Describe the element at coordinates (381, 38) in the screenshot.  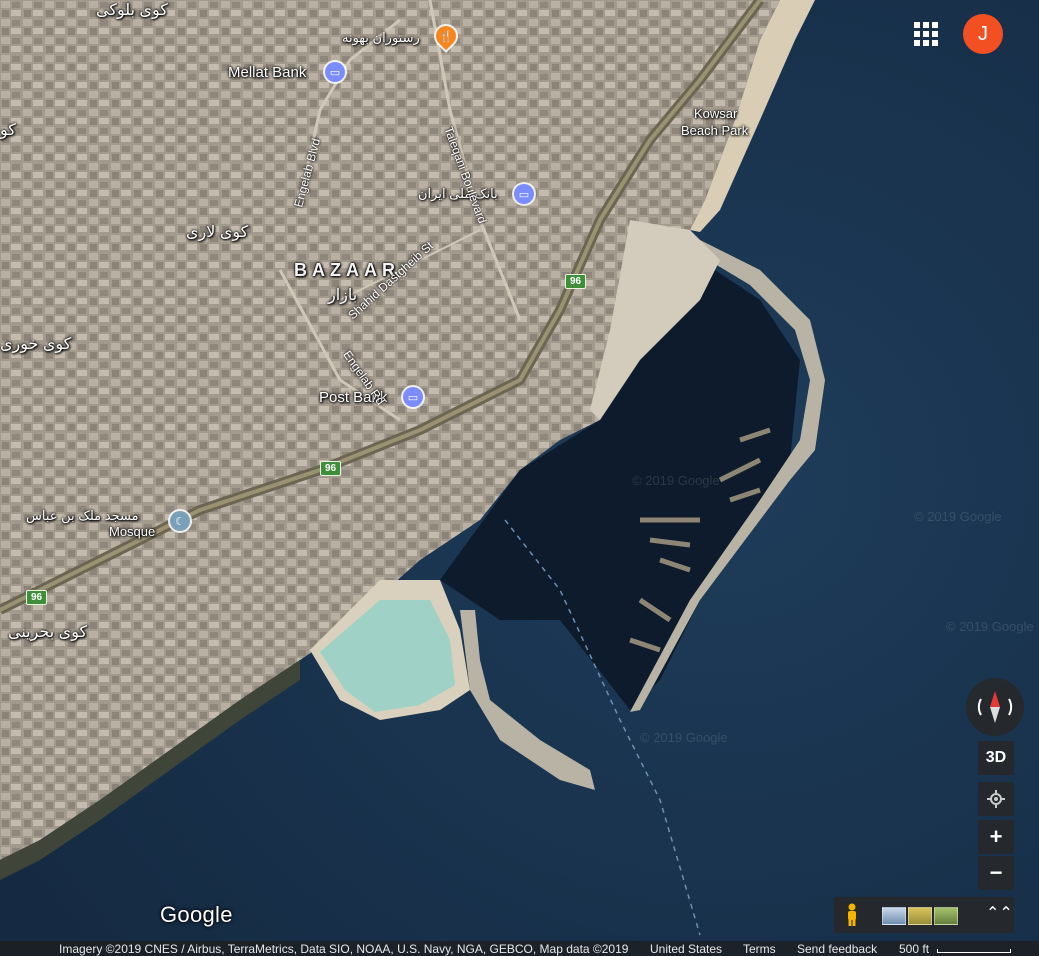
I see `place-label-restaurant: رستوران بهونه` at that location.